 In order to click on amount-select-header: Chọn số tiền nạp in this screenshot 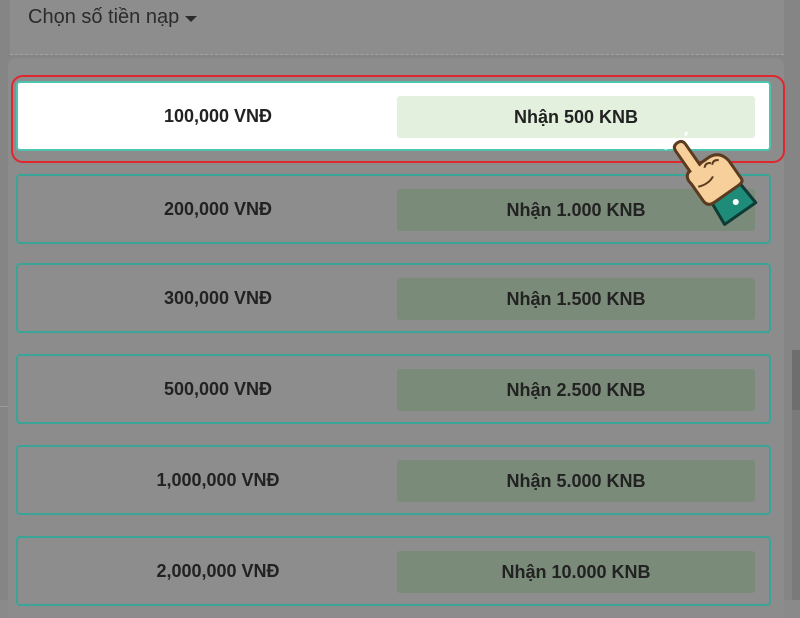, I will do `click(400, 28)`.